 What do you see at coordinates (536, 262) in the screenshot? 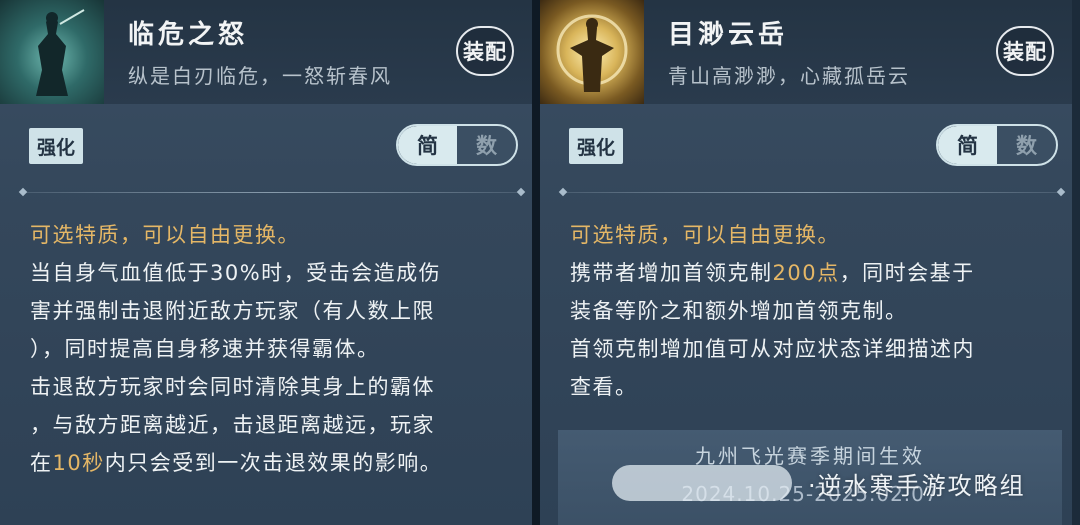
I see `card-gap` at bounding box center [536, 262].